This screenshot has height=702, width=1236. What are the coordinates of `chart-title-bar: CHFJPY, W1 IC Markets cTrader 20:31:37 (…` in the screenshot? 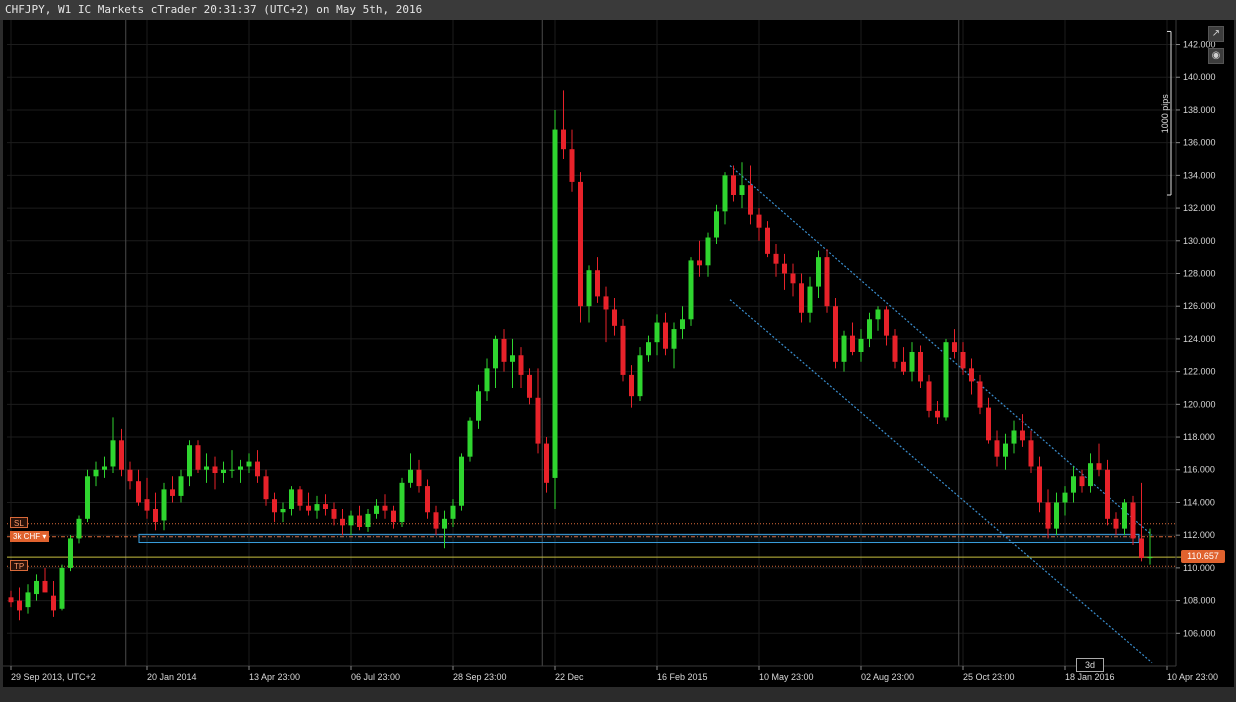 It's located at (618, 10).